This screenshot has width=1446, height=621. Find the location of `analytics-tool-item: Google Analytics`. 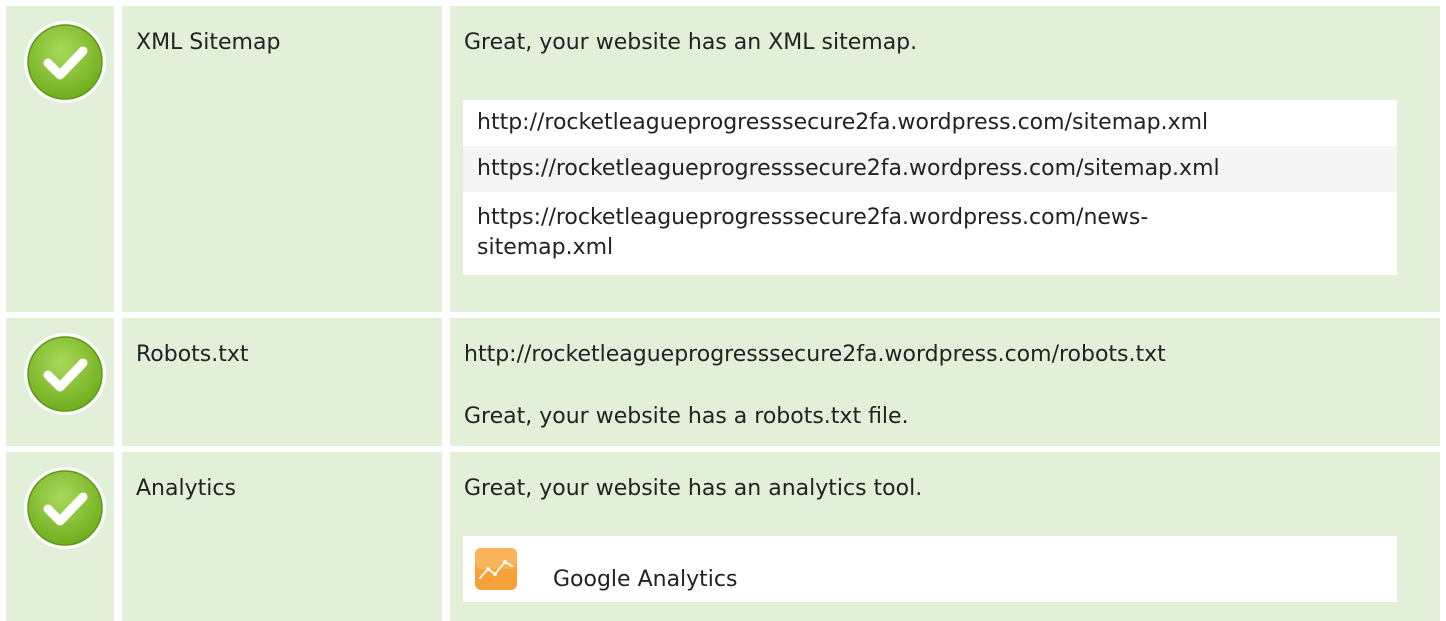

analytics-tool-item: Google Analytics is located at coordinates (930, 569).